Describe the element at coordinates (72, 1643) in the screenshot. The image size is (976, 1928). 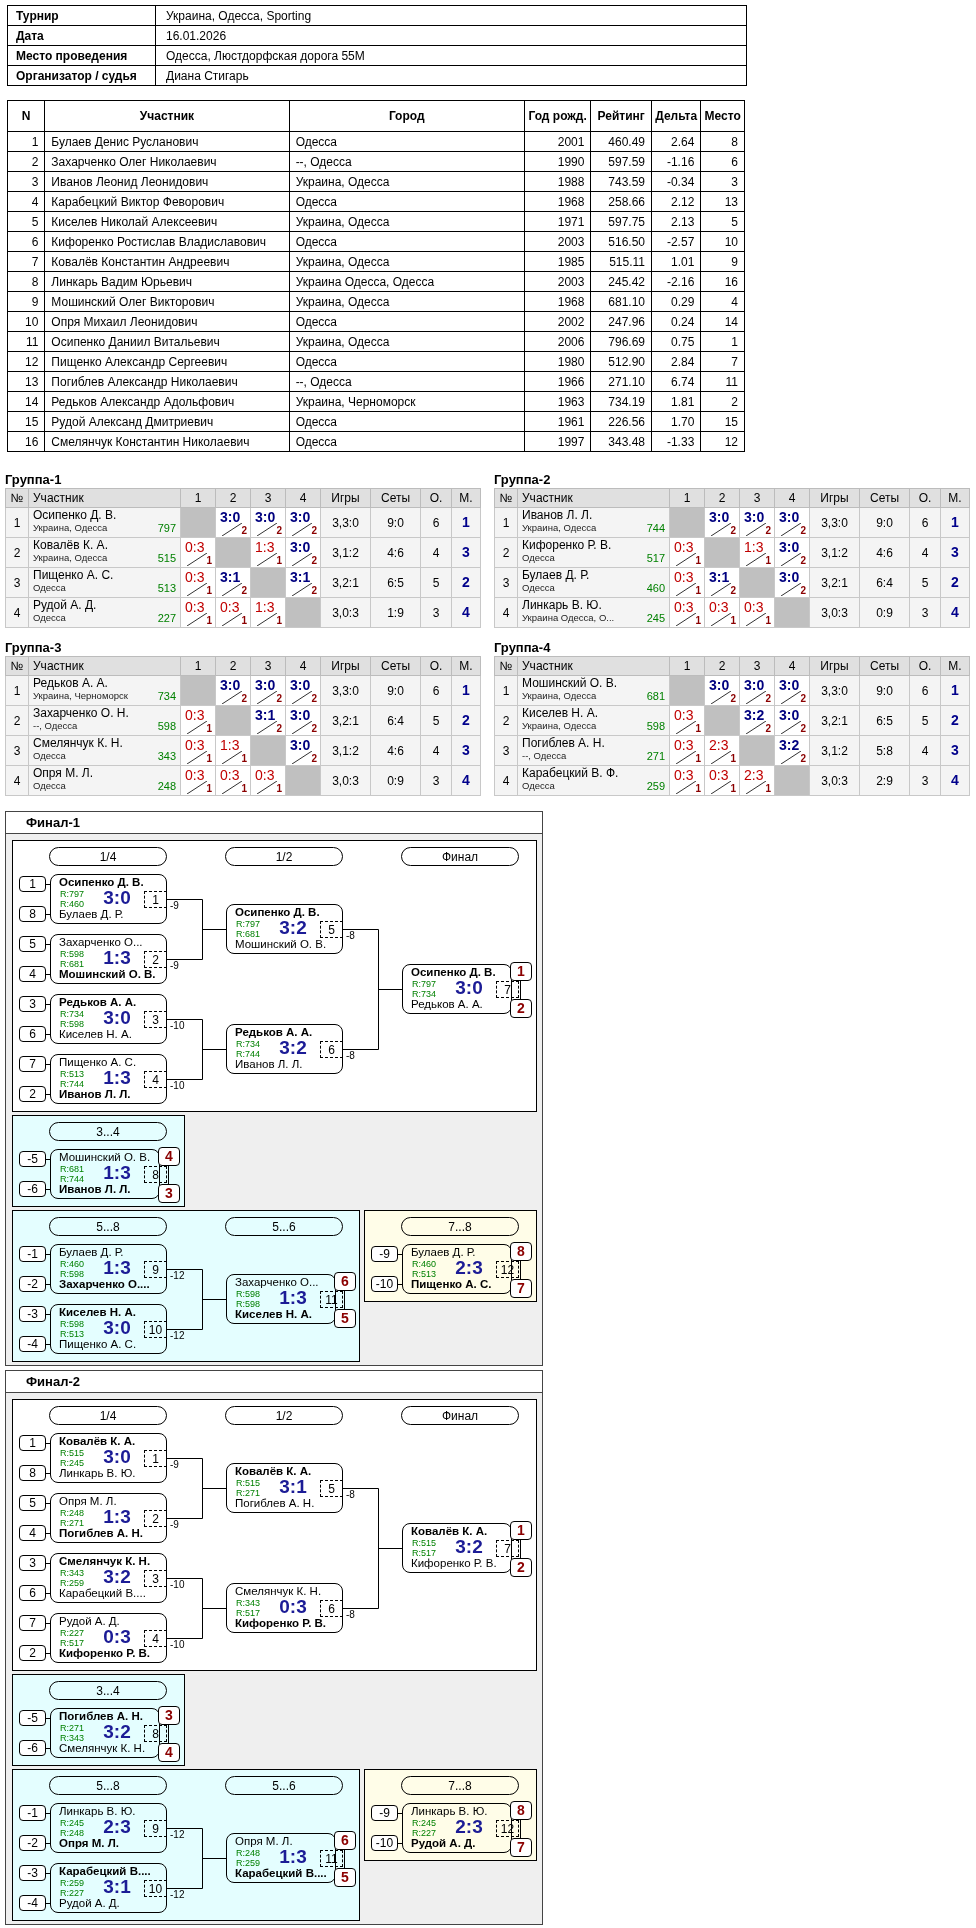
I see `player-rating: R:517` at that location.